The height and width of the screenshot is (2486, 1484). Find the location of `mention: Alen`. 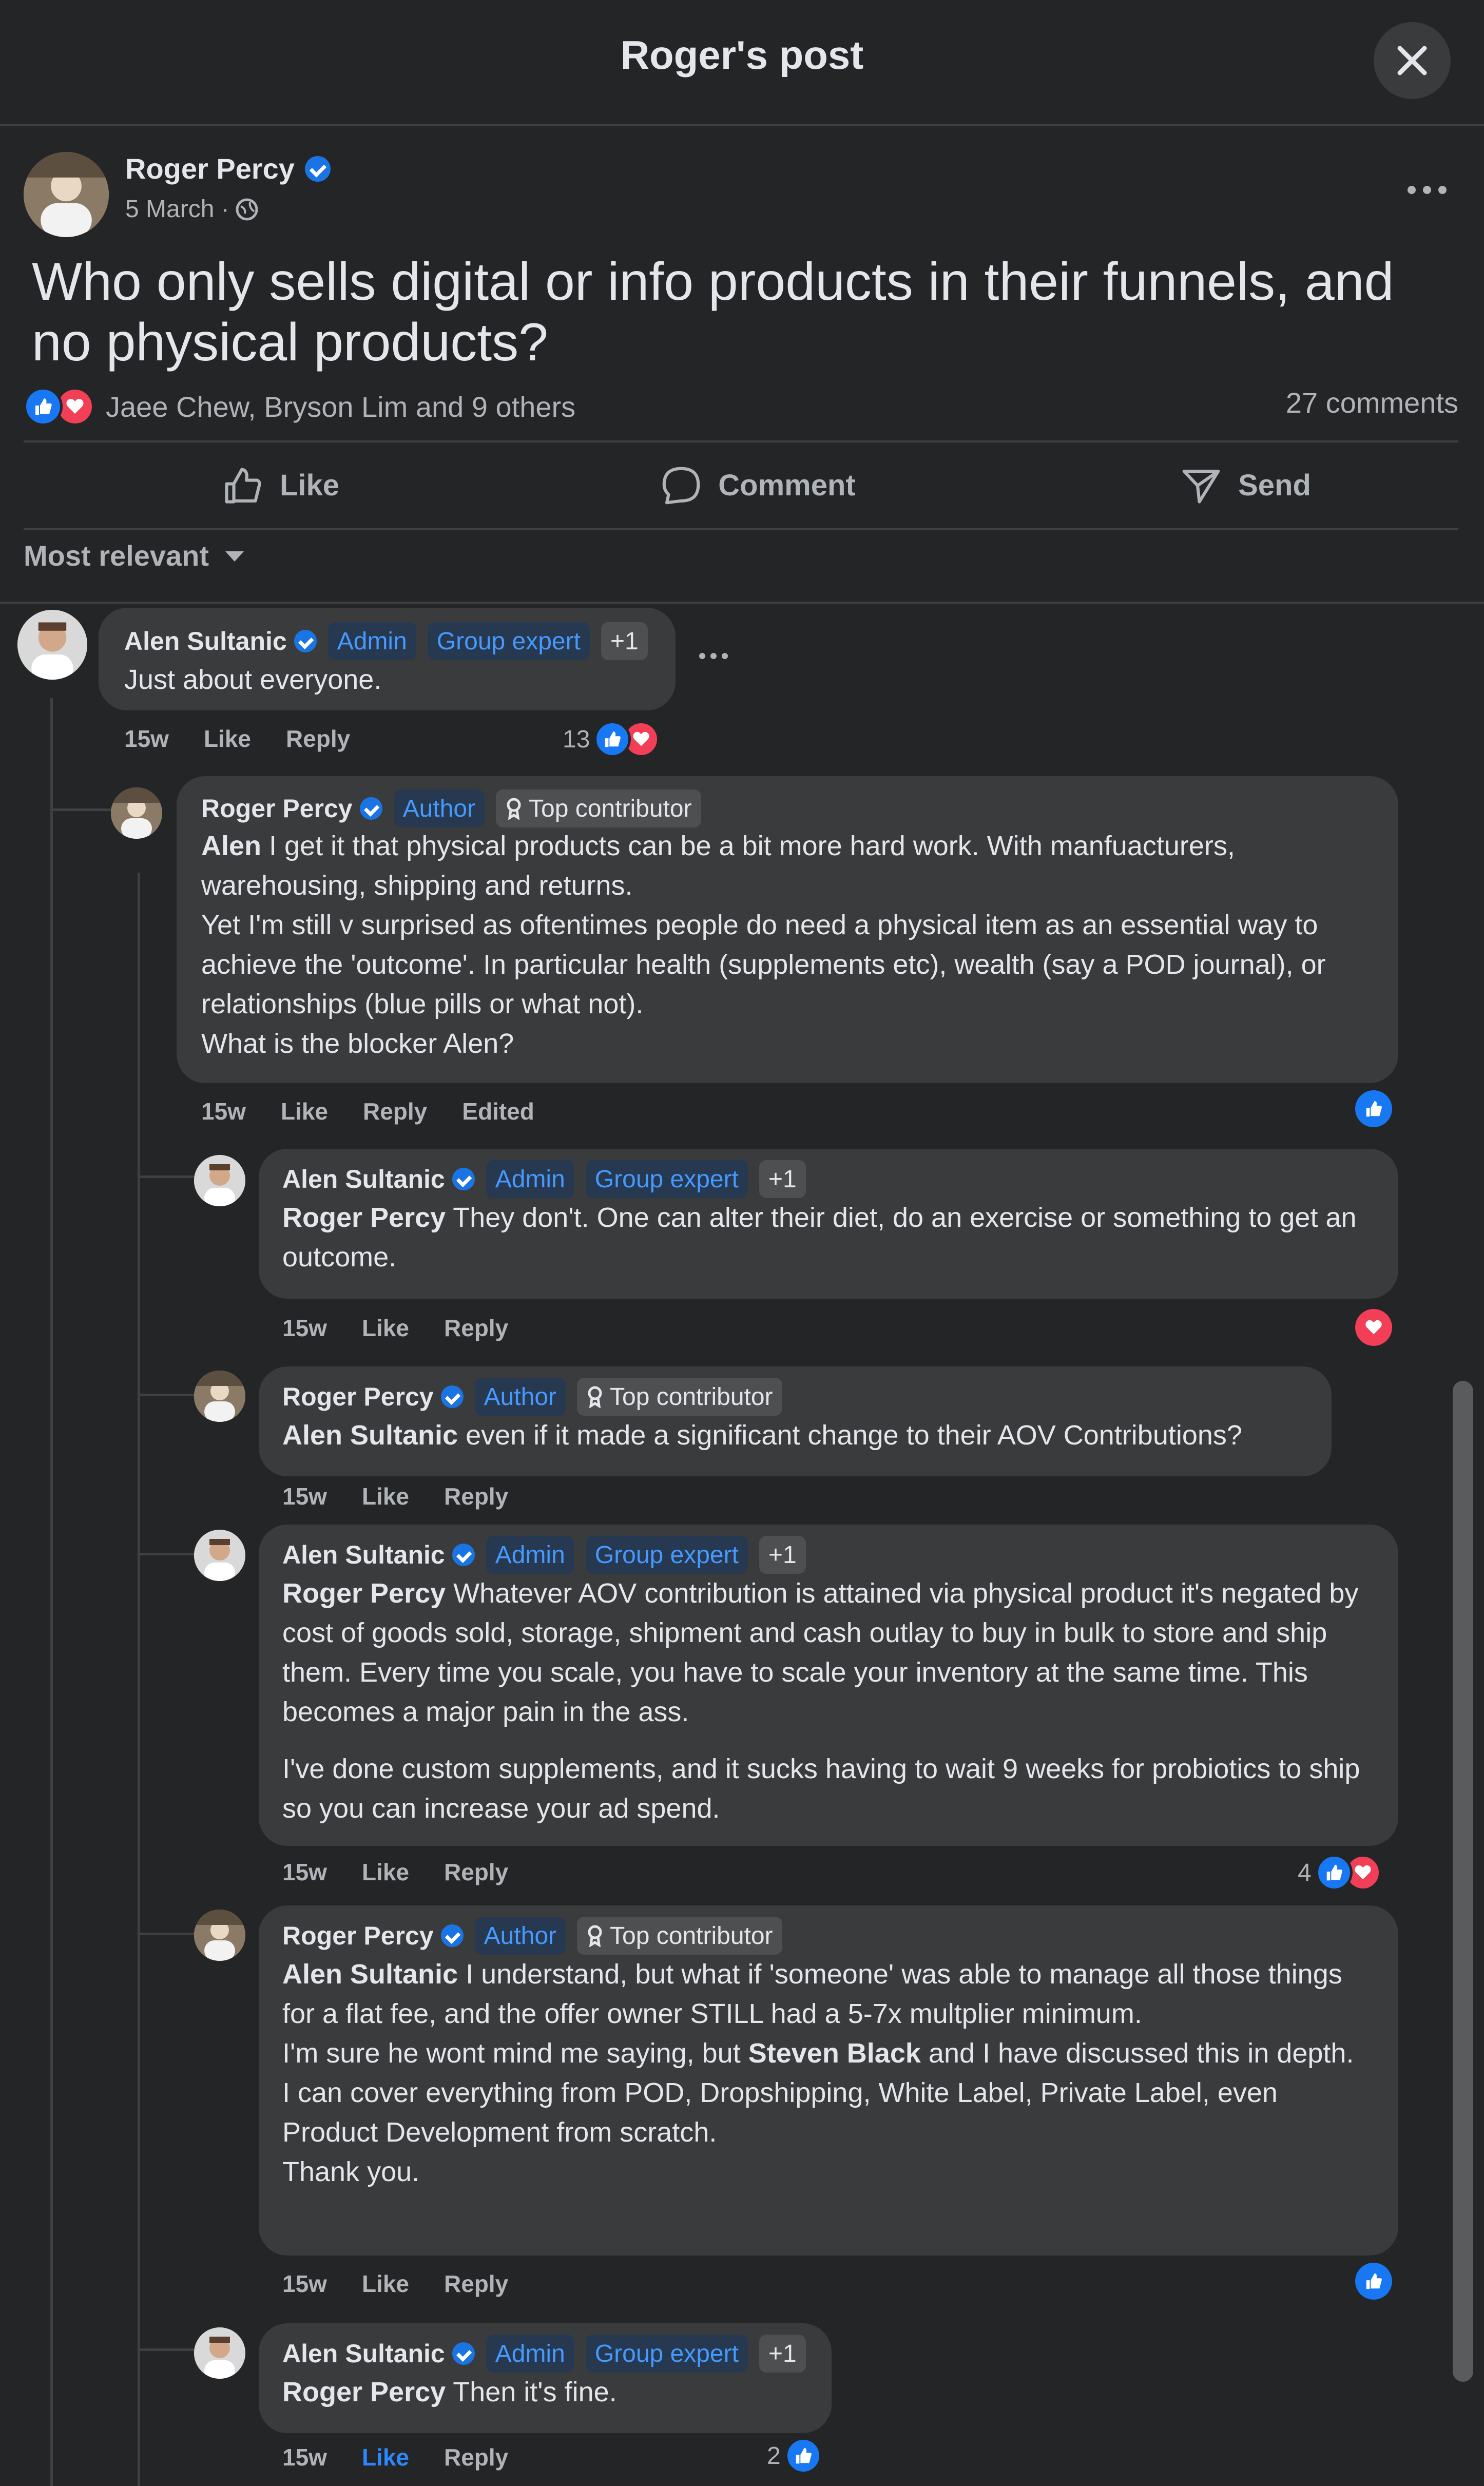

mention: Alen is located at coordinates (231, 846).